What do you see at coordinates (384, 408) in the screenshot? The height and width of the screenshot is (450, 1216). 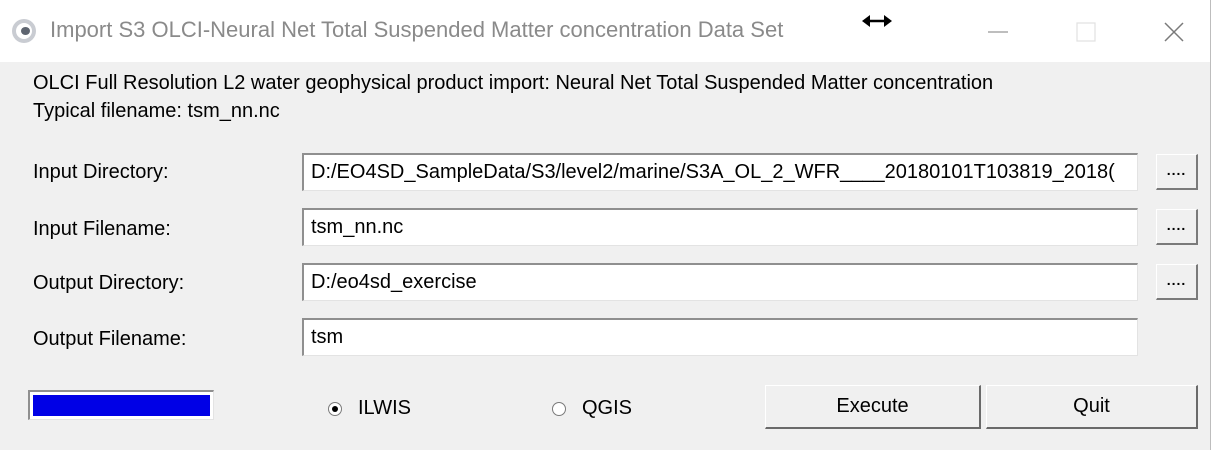 I see `radio-ilwis-label: ILWIS` at bounding box center [384, 408].